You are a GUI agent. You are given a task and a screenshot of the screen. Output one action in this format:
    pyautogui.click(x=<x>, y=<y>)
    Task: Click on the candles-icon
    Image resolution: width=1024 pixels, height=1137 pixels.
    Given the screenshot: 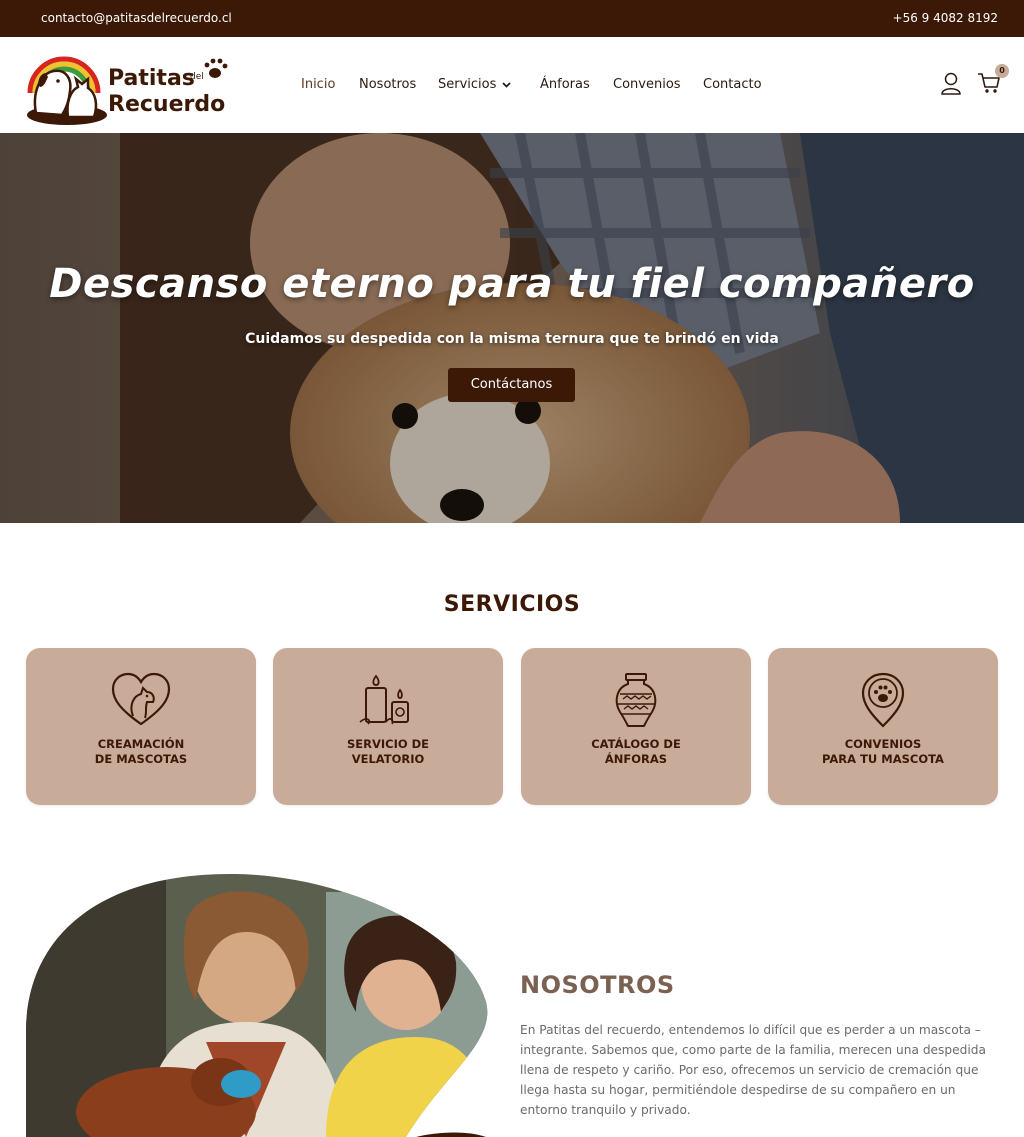 What is the action you would take?
    pyautogui.click(x=384, y=699)
    